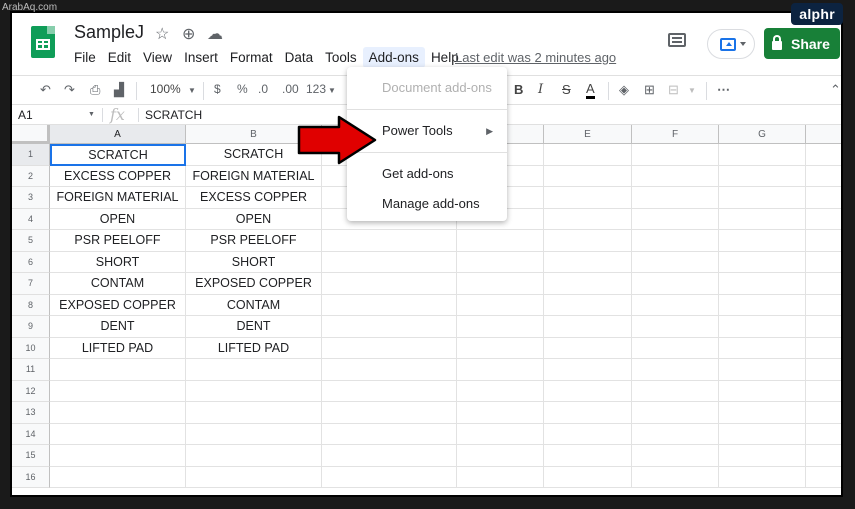  Describe the element at coordinates (188, 34) in the screenshot. I see `move-folder-icon: ⊕` at that location.